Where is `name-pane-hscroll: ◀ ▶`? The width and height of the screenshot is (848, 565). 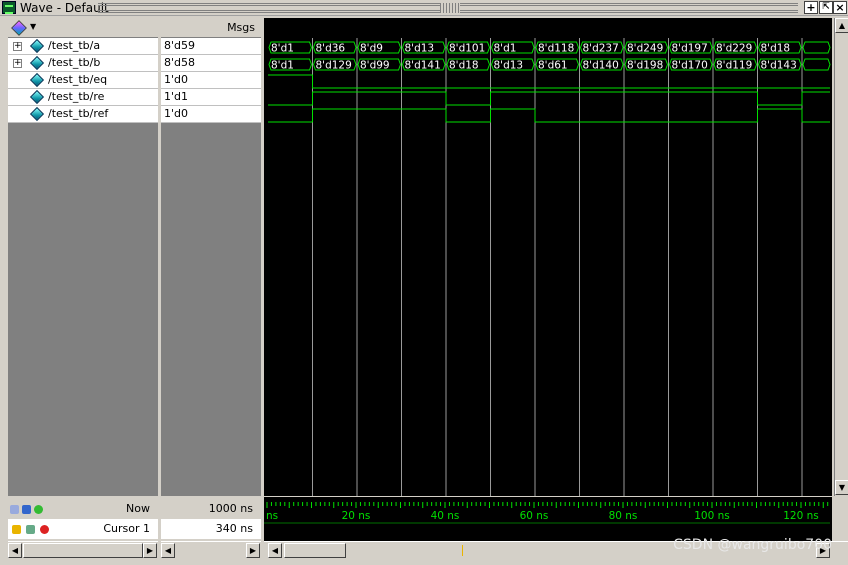
name-pane-hscroll: ◀ ▶ is located at coordinates (83, 550).